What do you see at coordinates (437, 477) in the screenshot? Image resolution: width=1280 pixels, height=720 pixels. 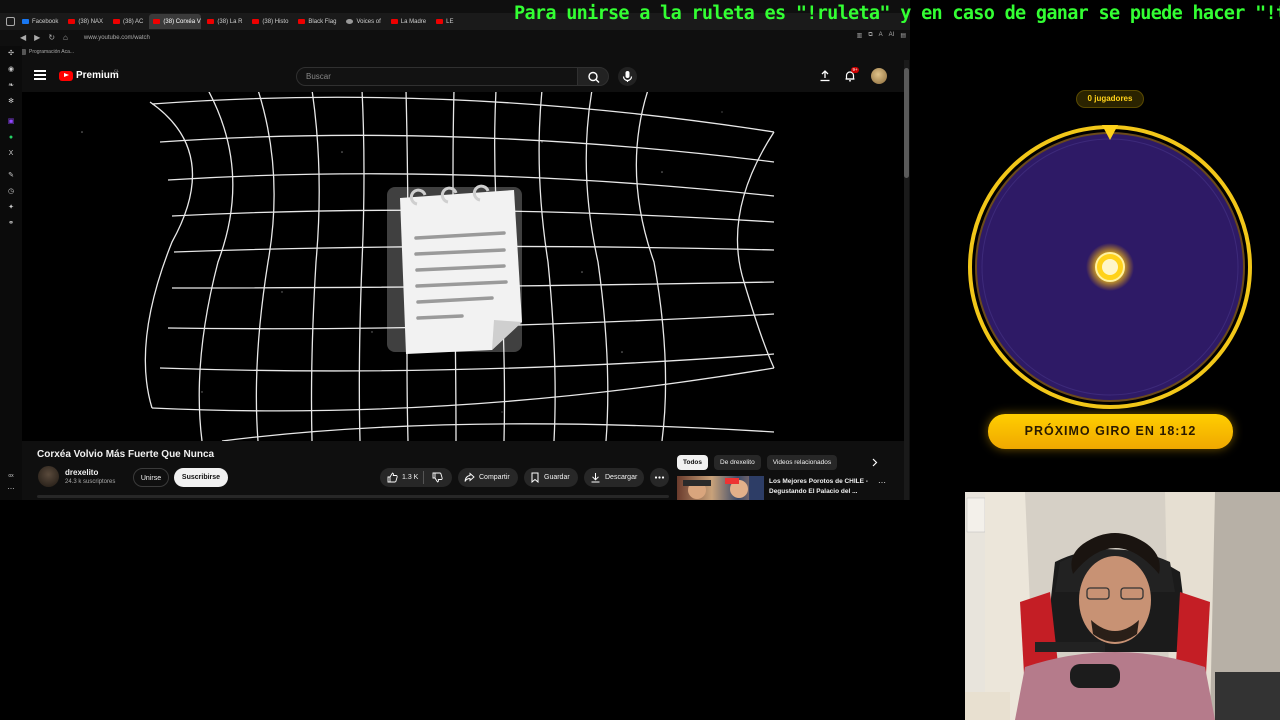 I see `thumbs-down-icon` at bounding box center [437, 477].